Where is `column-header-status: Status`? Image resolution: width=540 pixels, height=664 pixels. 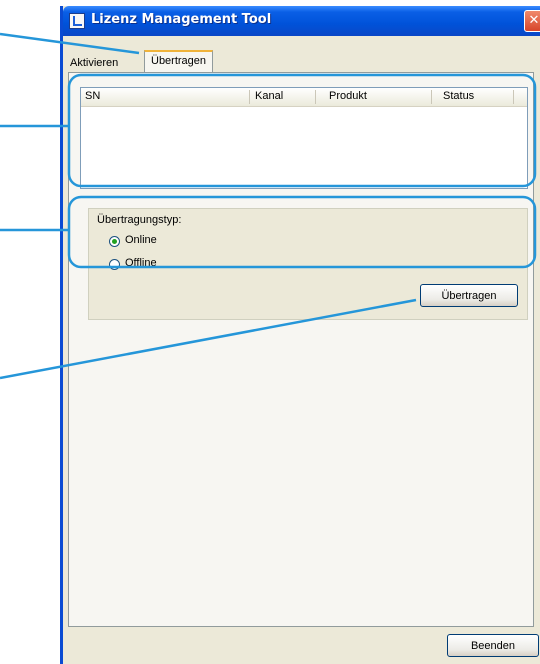 column-header-status: Status is located at coordinates (458, 96).